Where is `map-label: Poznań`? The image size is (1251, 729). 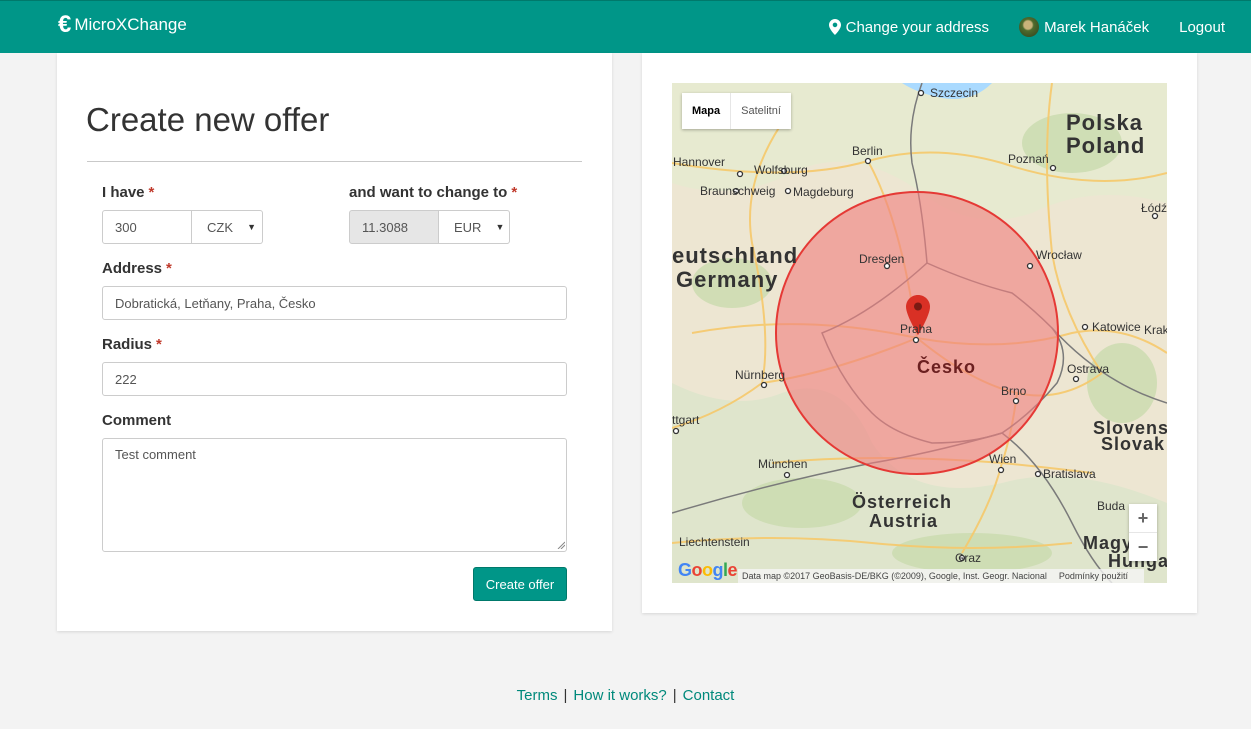
map-label: Poznań is located at coordinates (1028, 159).